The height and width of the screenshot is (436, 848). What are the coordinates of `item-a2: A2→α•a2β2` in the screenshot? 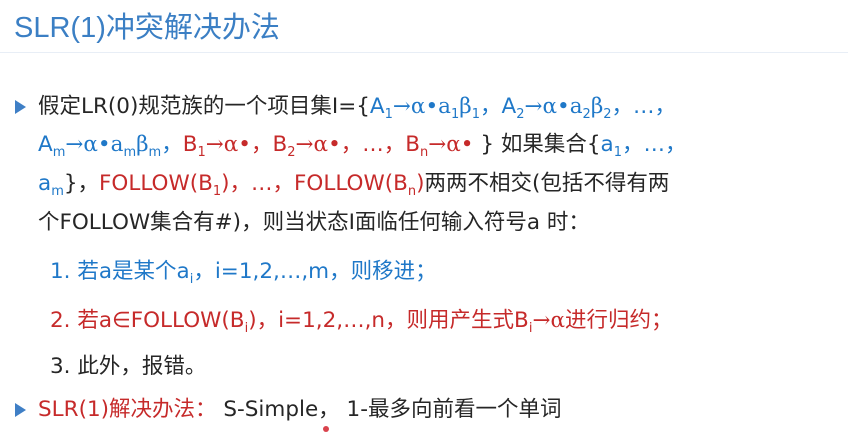 It's located at (556, 108).